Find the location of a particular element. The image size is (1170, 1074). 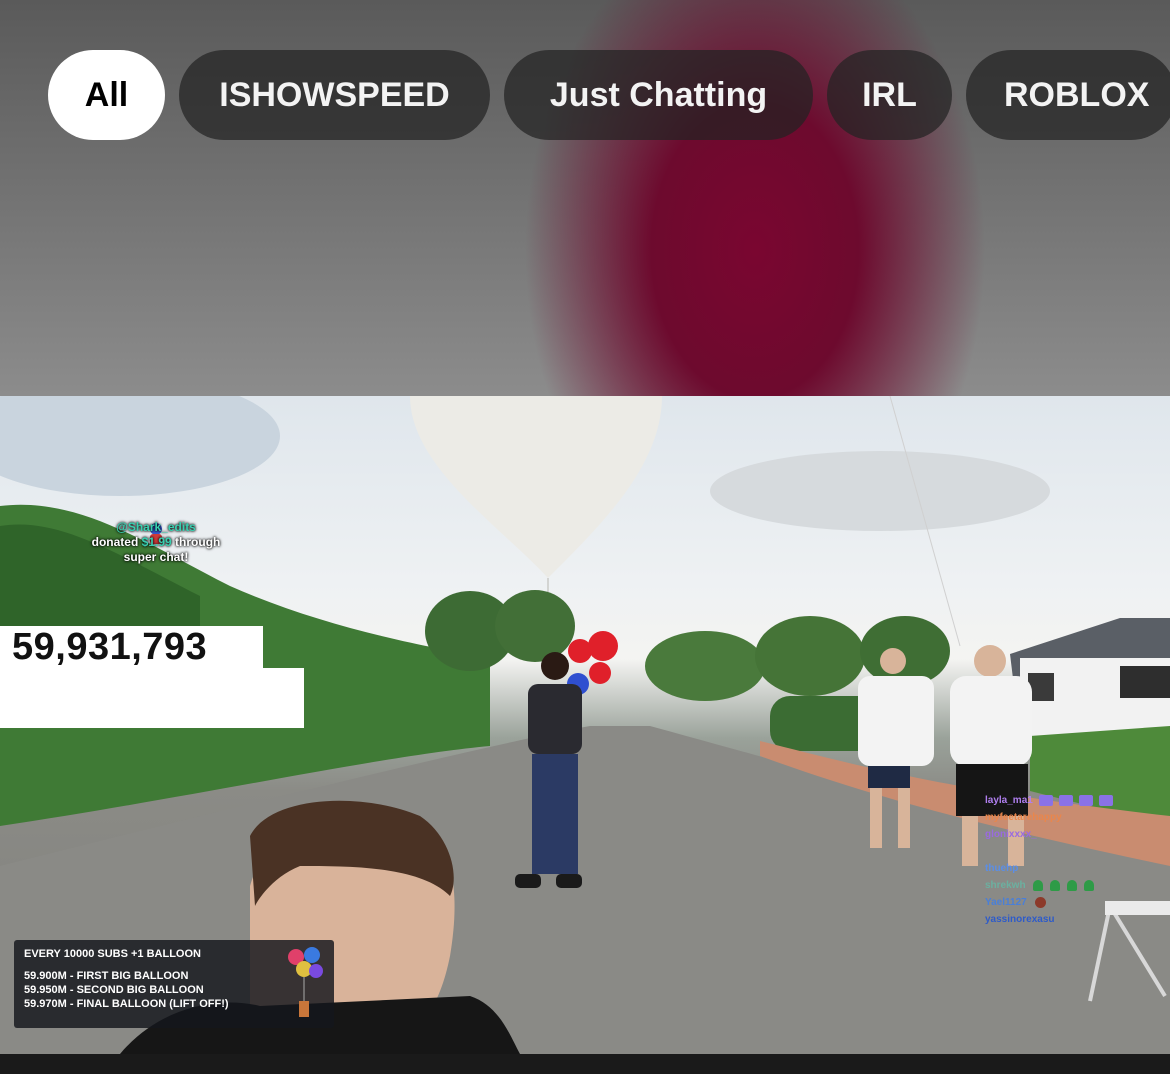

chip-irl: IRL is located at coordinates (889, 95).